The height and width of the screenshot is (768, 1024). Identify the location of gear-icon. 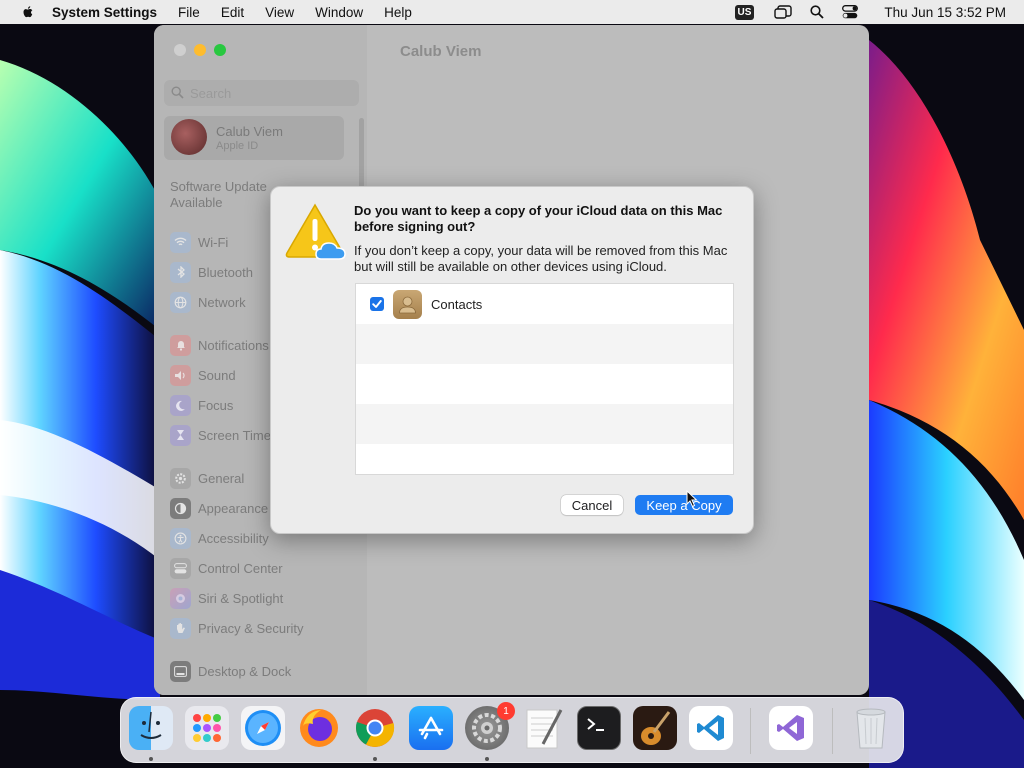
(180, 478).